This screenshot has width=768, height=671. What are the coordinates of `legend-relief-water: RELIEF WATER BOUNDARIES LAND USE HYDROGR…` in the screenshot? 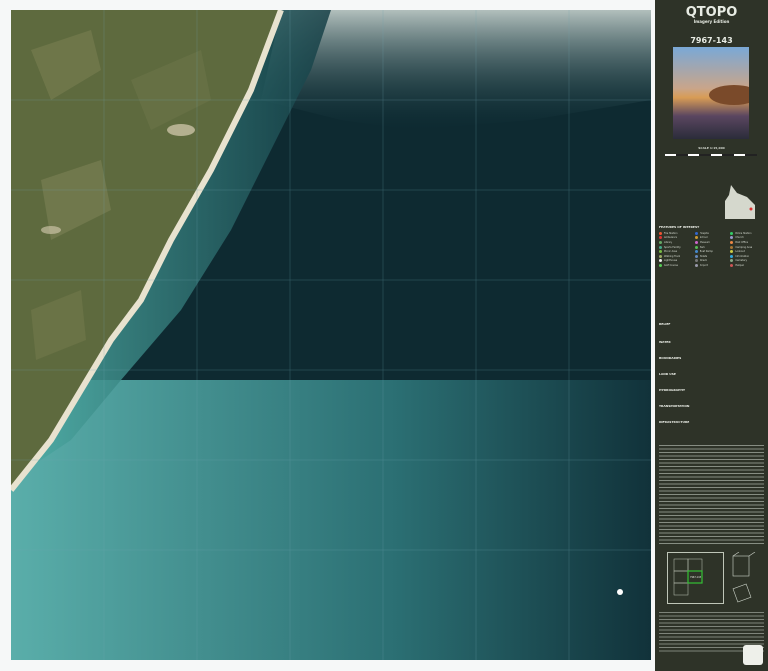 It's located at (674, 373).